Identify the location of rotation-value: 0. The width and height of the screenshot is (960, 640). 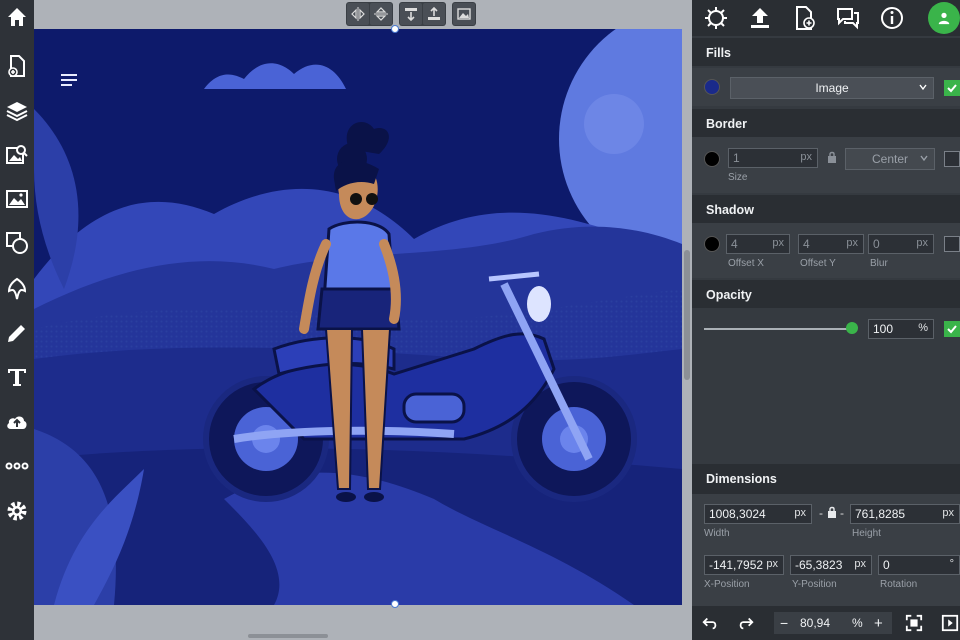
(886, 565).